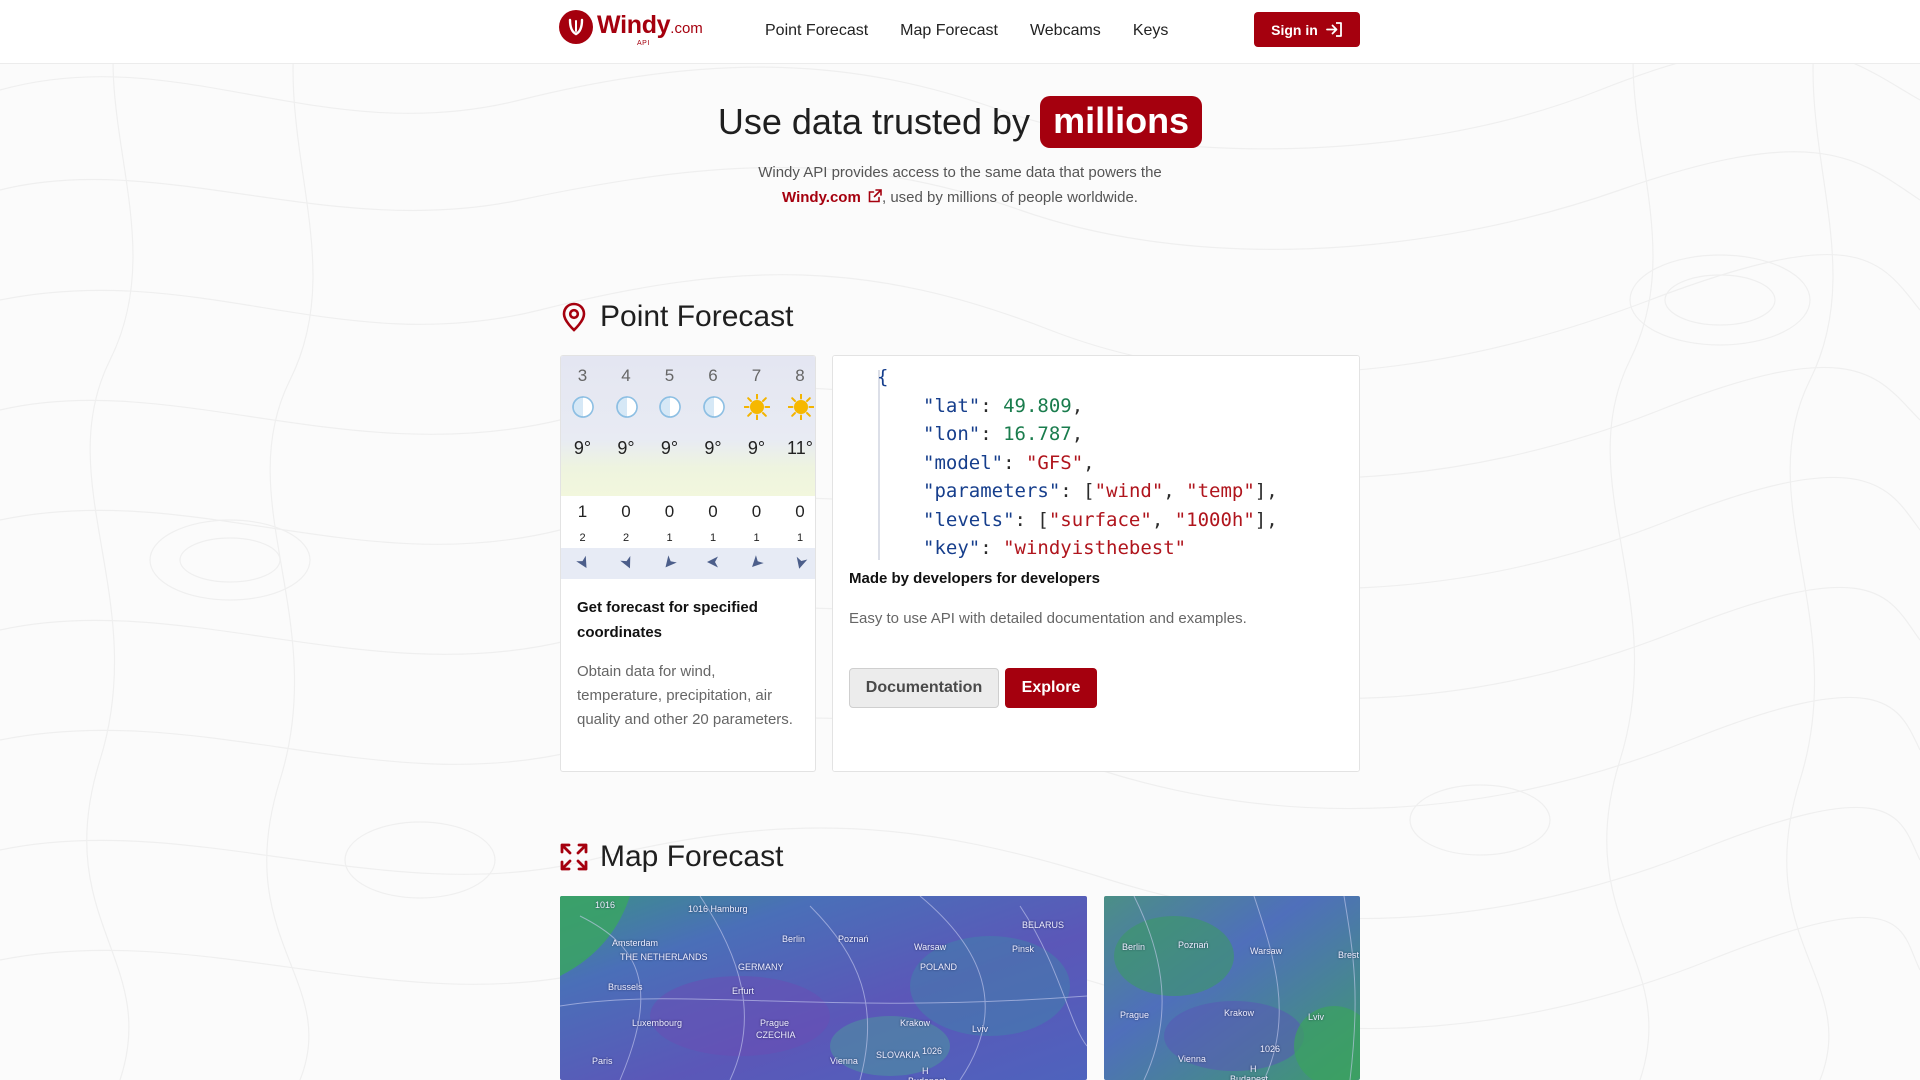 This screenshot has width=1920, height=1080. Describe the element at coordinates (718, 909) in the screenshot. I see `map-place-label: 1016 Hamburg` at that location.